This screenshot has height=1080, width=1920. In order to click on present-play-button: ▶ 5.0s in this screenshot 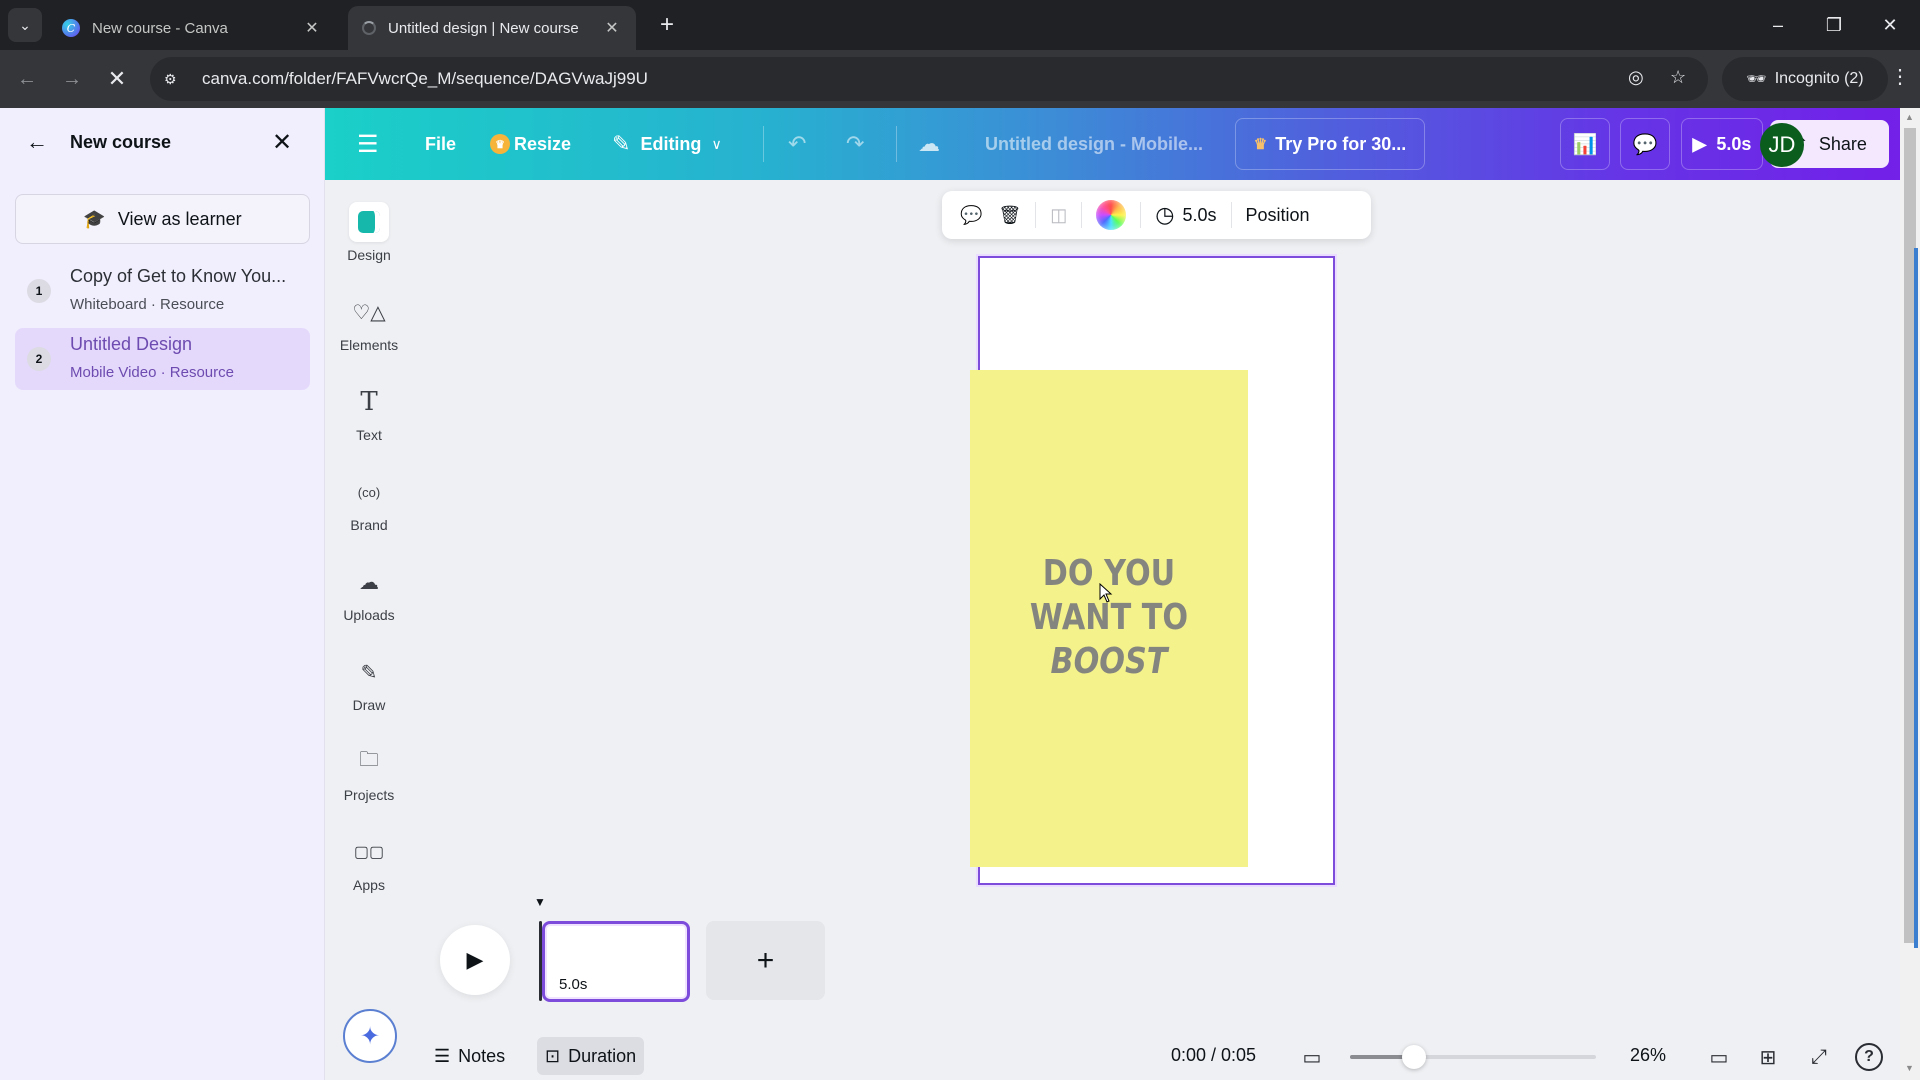, I will do `click(1722, 144)`.